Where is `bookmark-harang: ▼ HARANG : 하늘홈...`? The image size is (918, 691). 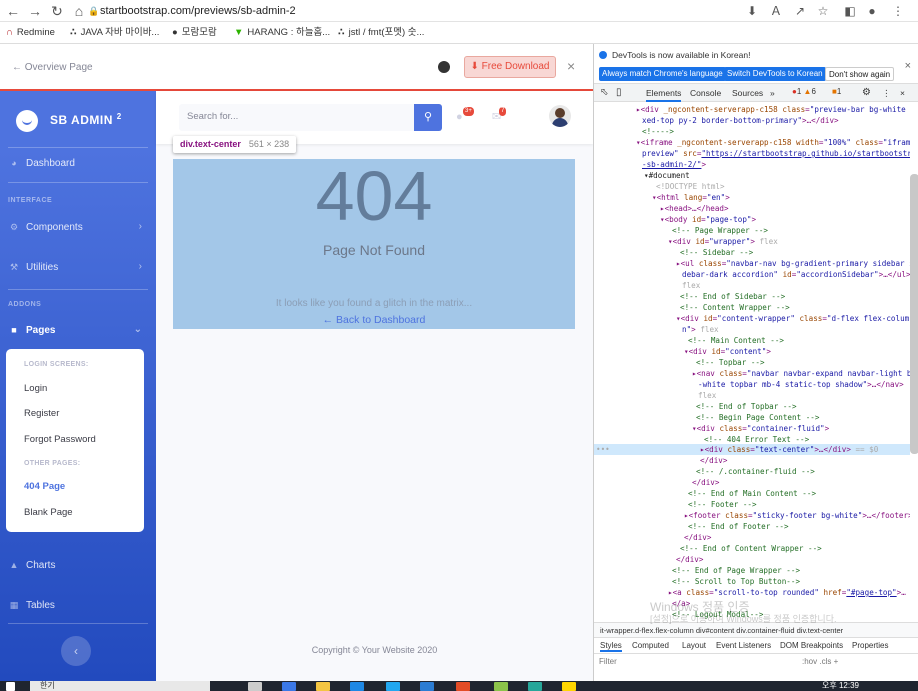
bookmark-harang: ▼ HARANG : 하늘홈... is located at coordinates (282, 33).